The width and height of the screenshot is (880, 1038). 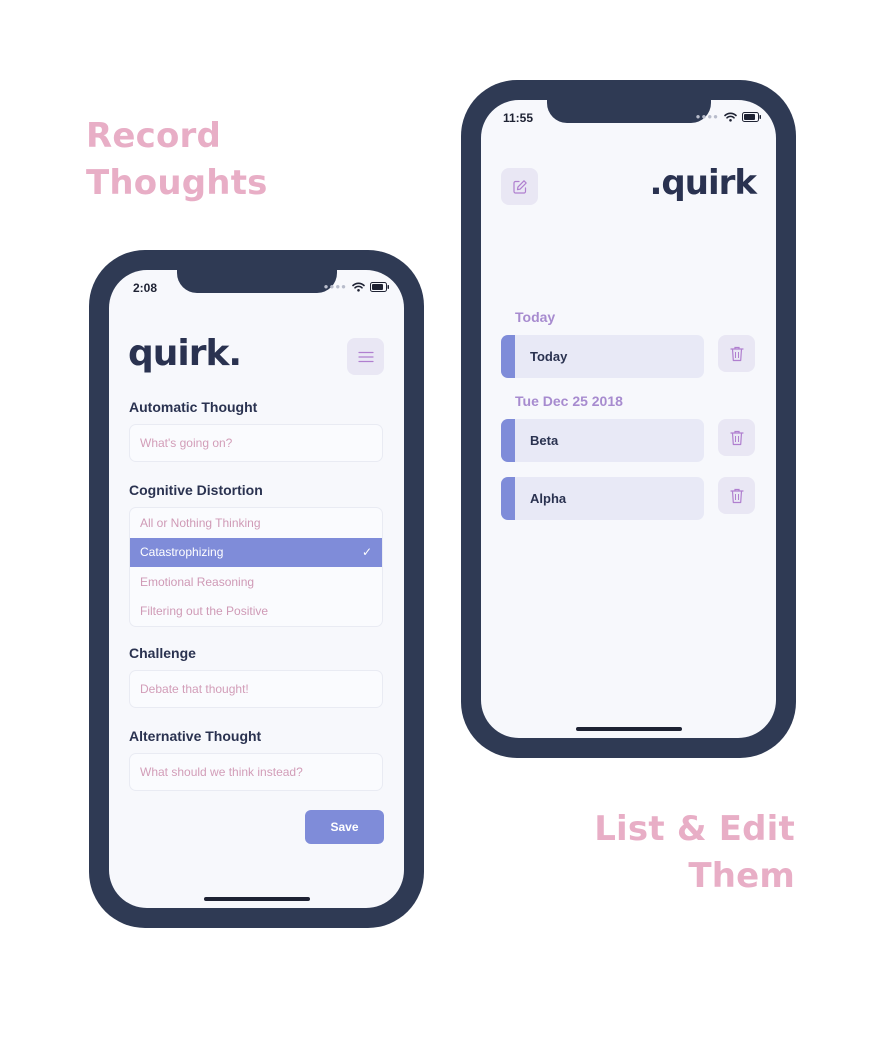 What do you see at coordinates (195, 736) in the screenshot?
I see `alternative-thought-label: Alternative Thought` at bounding box center [195, 736].